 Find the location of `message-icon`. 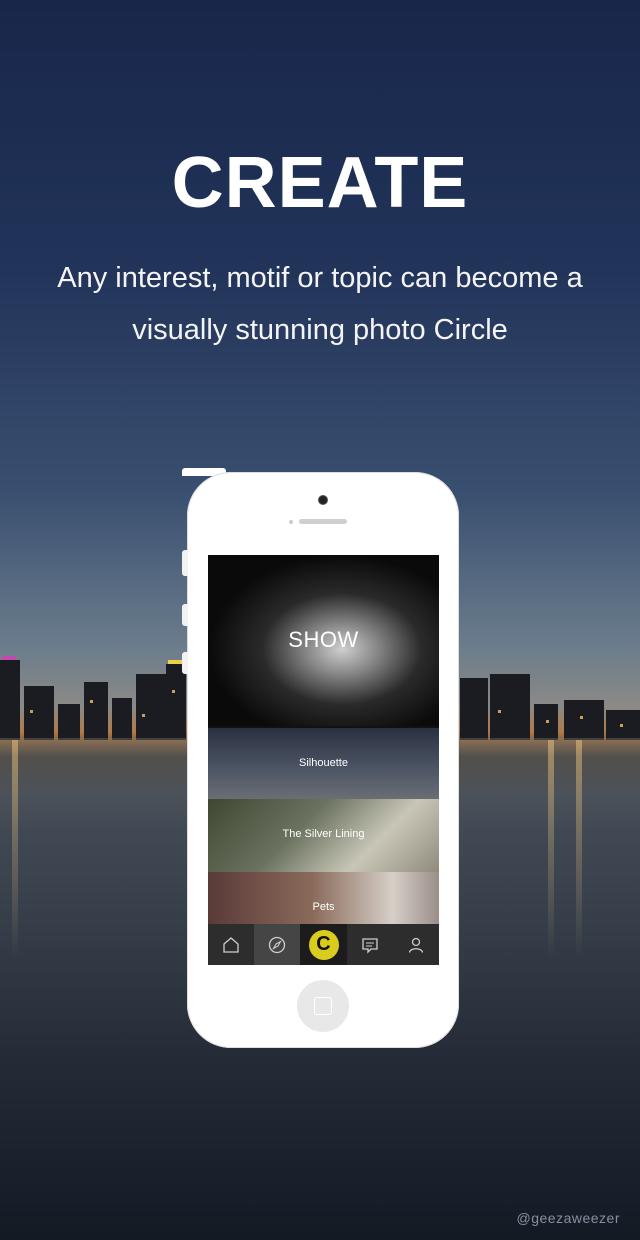

message-icon is located at coordinates (370, 945).